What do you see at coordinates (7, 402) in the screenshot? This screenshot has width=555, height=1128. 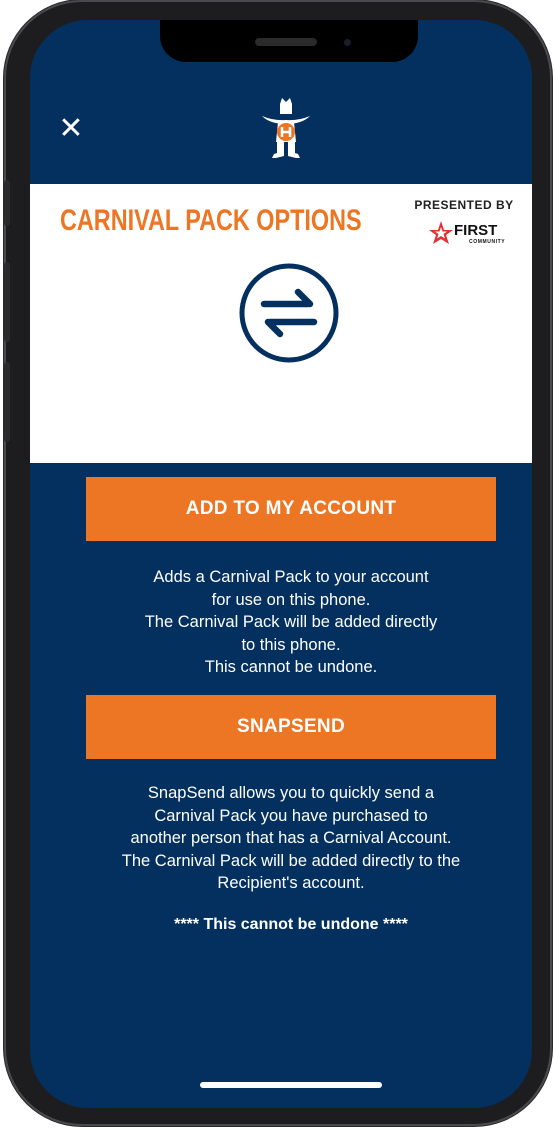 I see `volume-down-button` at bounding box center [7, 402].